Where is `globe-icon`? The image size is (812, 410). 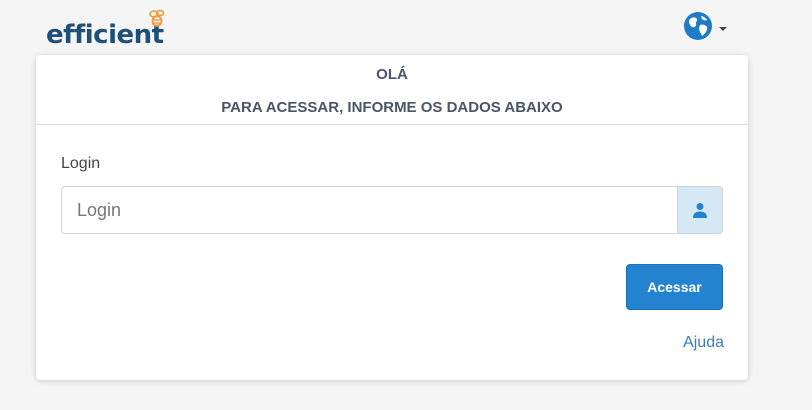 globe-icon is located at coordinates (698, 26).